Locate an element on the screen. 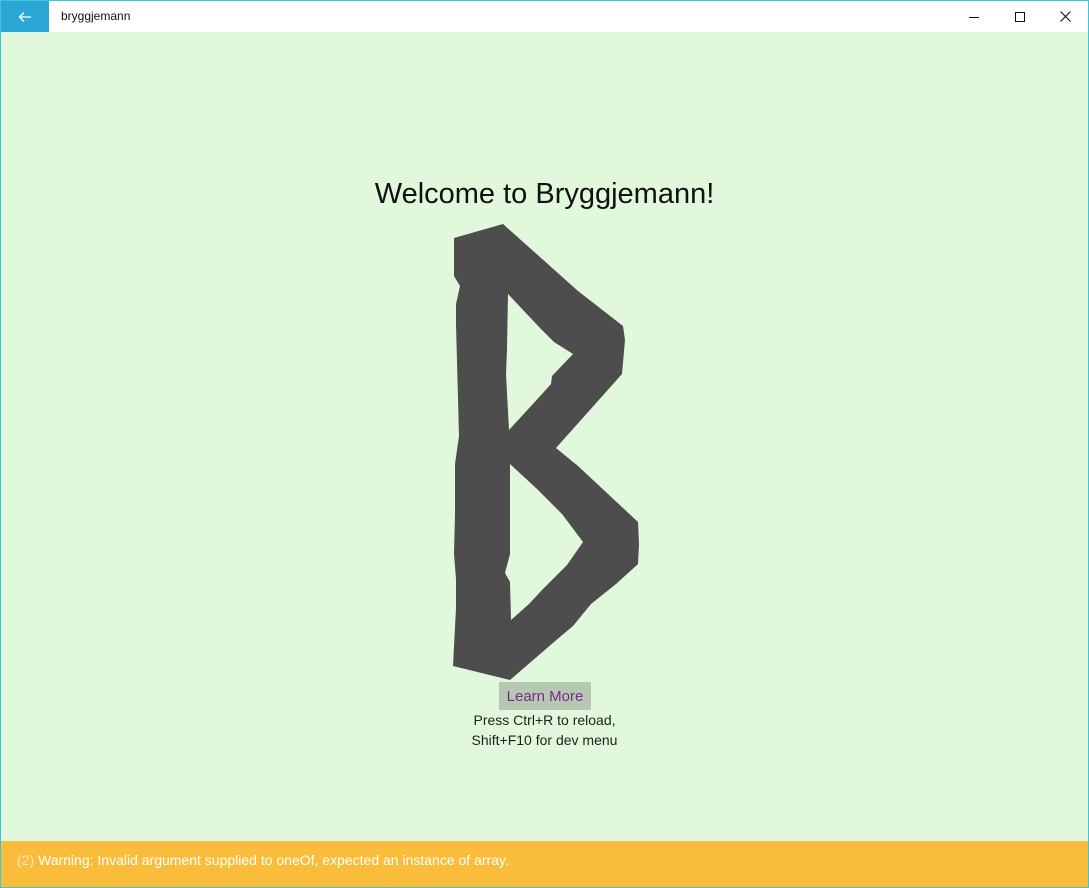  back-button is located at coordinates (25, 16).